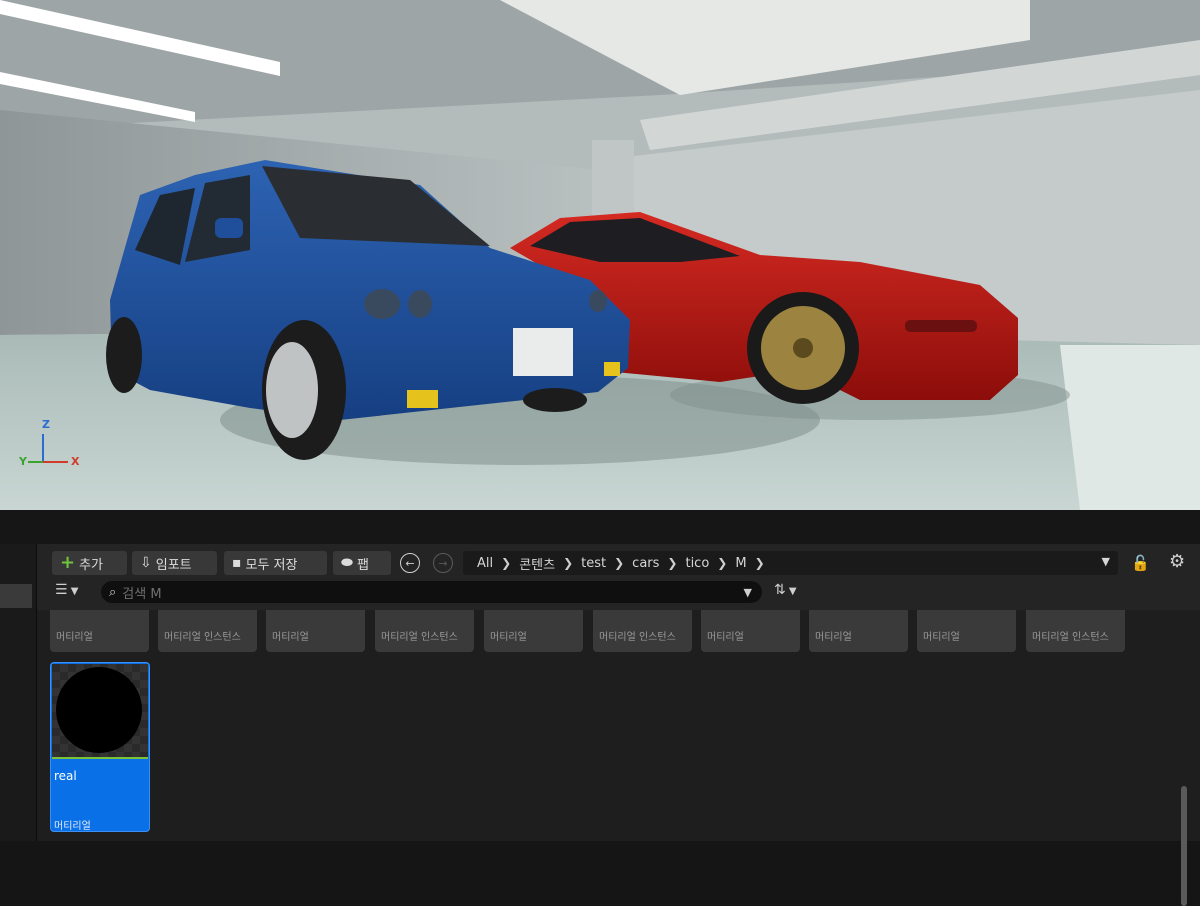 This screenshot has height=906, width=1200. What do you see at coordinates (1184, 846) in the screenshot?
I see `vertical-scrollbar` at bounding box center [1184, 846].